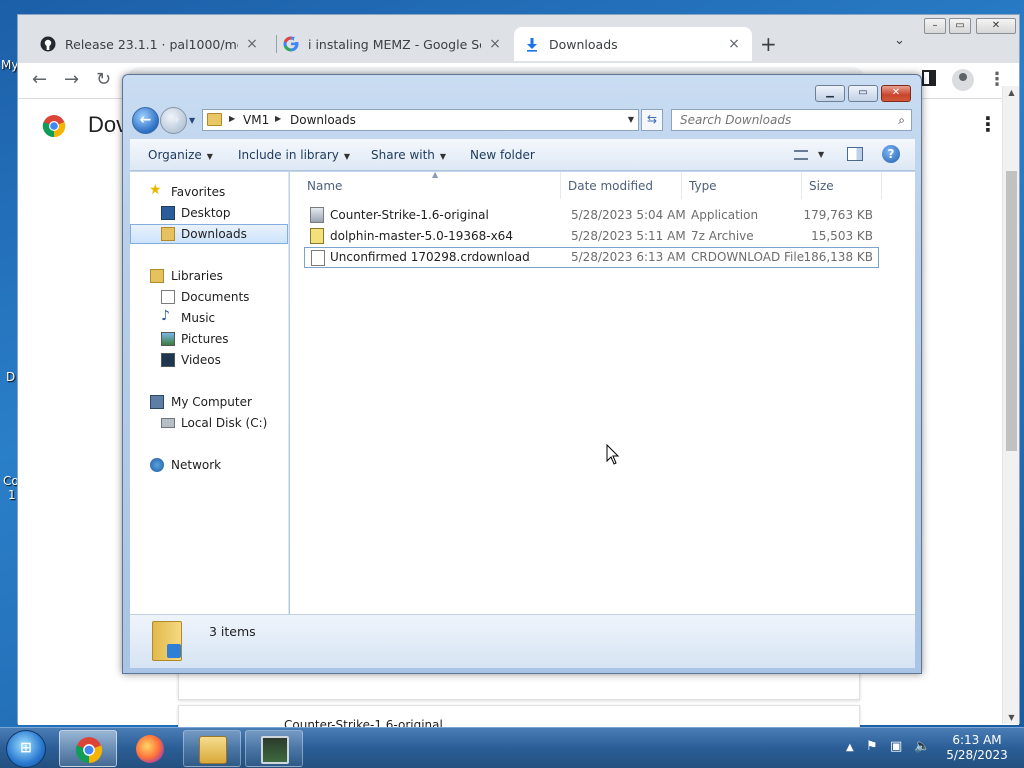 The image size is (1024, 768). I want to click on network-status-icon: ▣, so click(896, 746).